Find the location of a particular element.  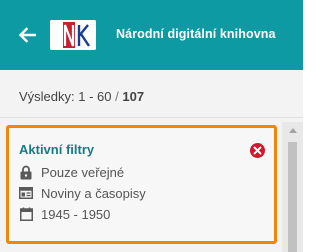

back-button is located at coordinates (27, 35).